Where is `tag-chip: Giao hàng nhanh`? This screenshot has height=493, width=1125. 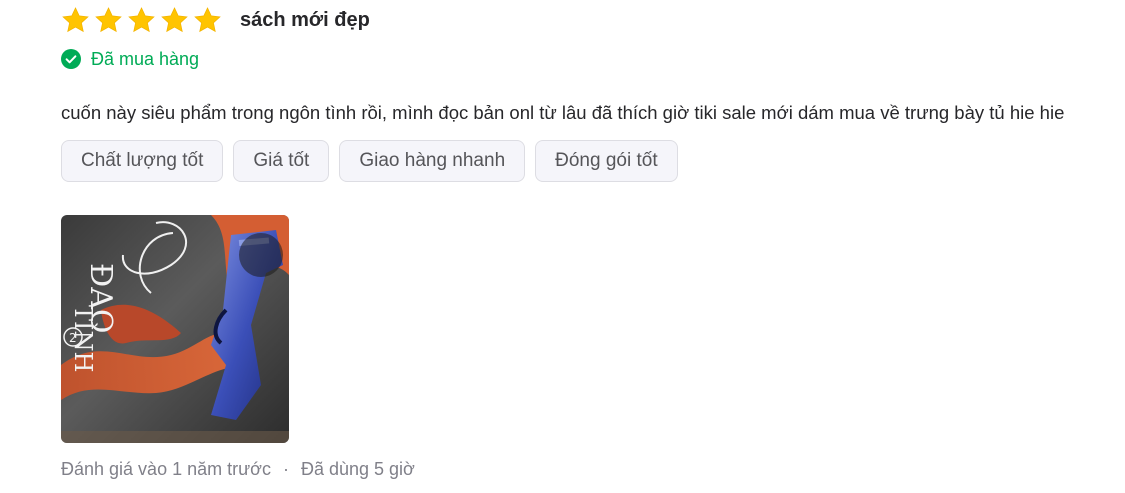 tag-chip: Giao hàng nhanh is located at coordinates (432, 161).